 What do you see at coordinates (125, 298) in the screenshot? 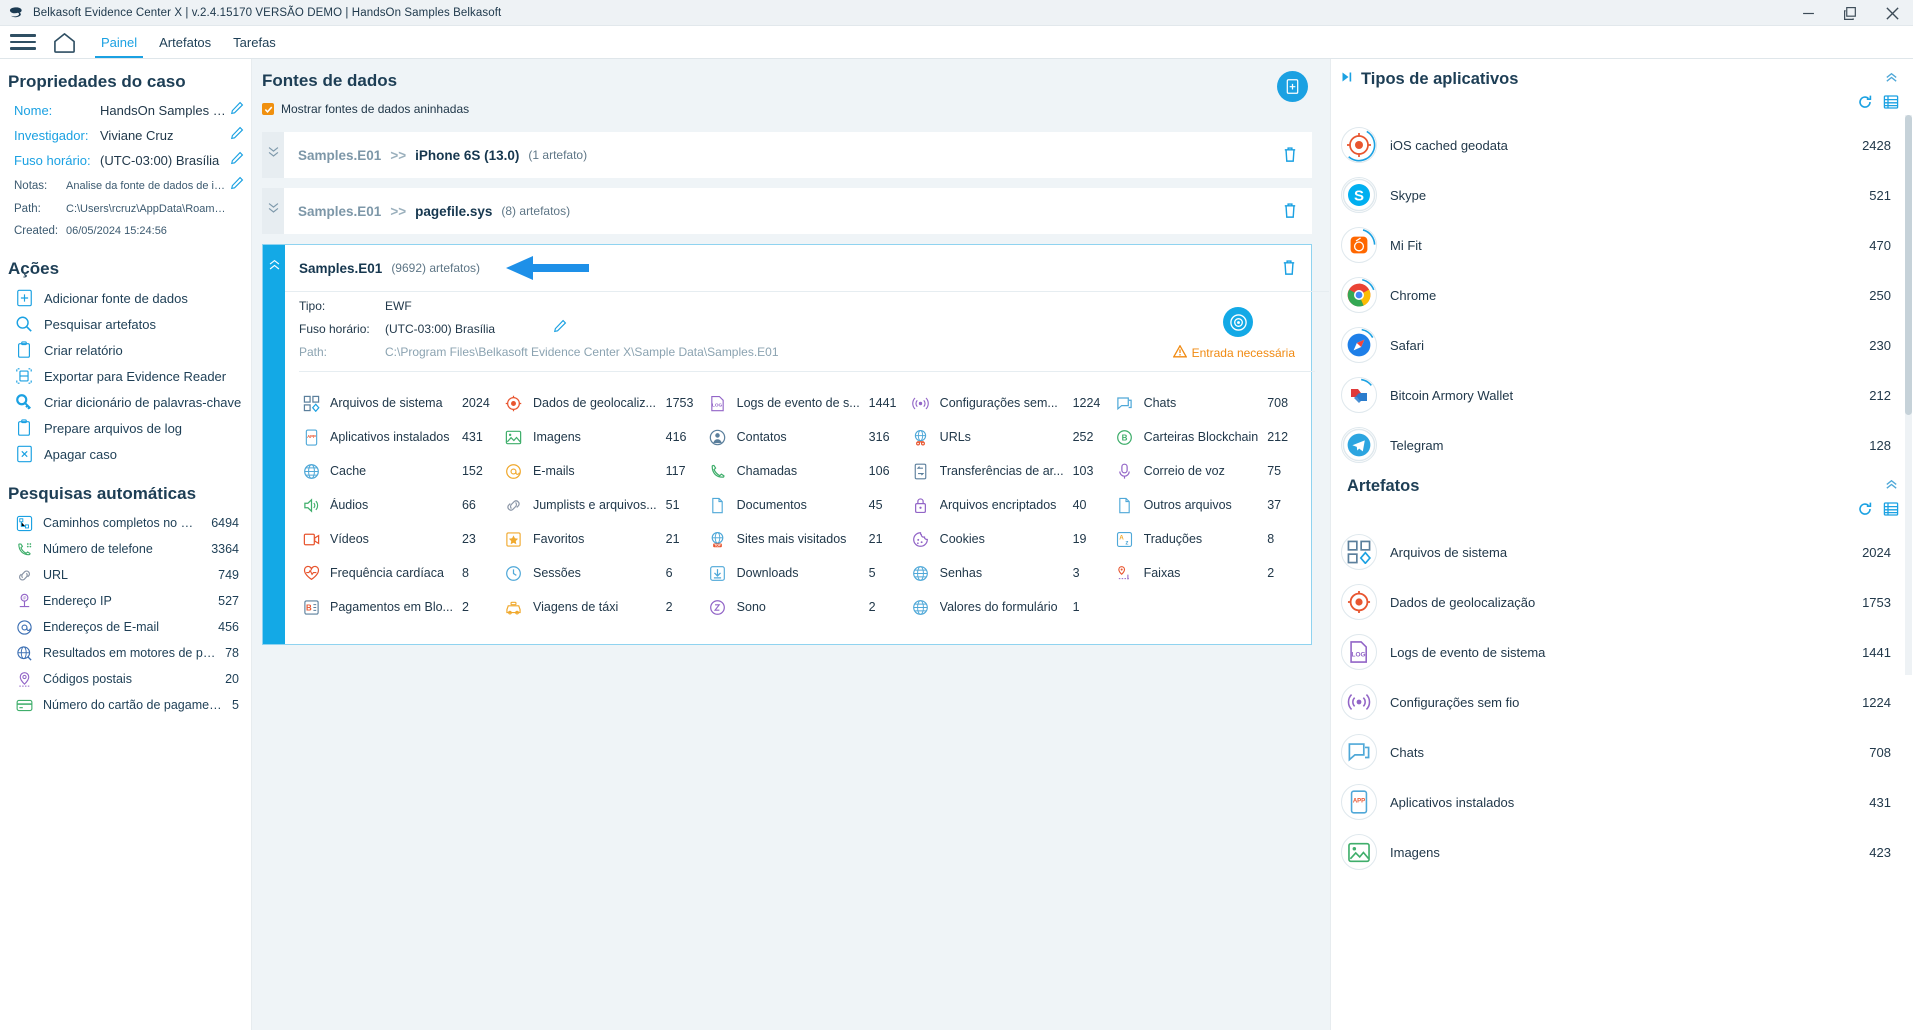
I see `action-adicionar-fonte-de-dados: Adicionar fonte de dados` at bounding box center [125, 298].